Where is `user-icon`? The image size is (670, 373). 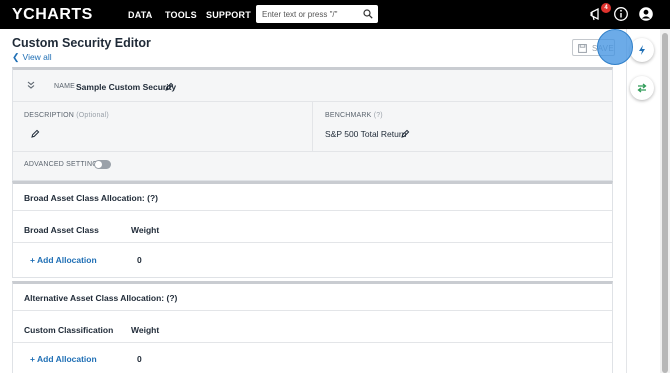 user-icon is located at coordinates (646, 14).